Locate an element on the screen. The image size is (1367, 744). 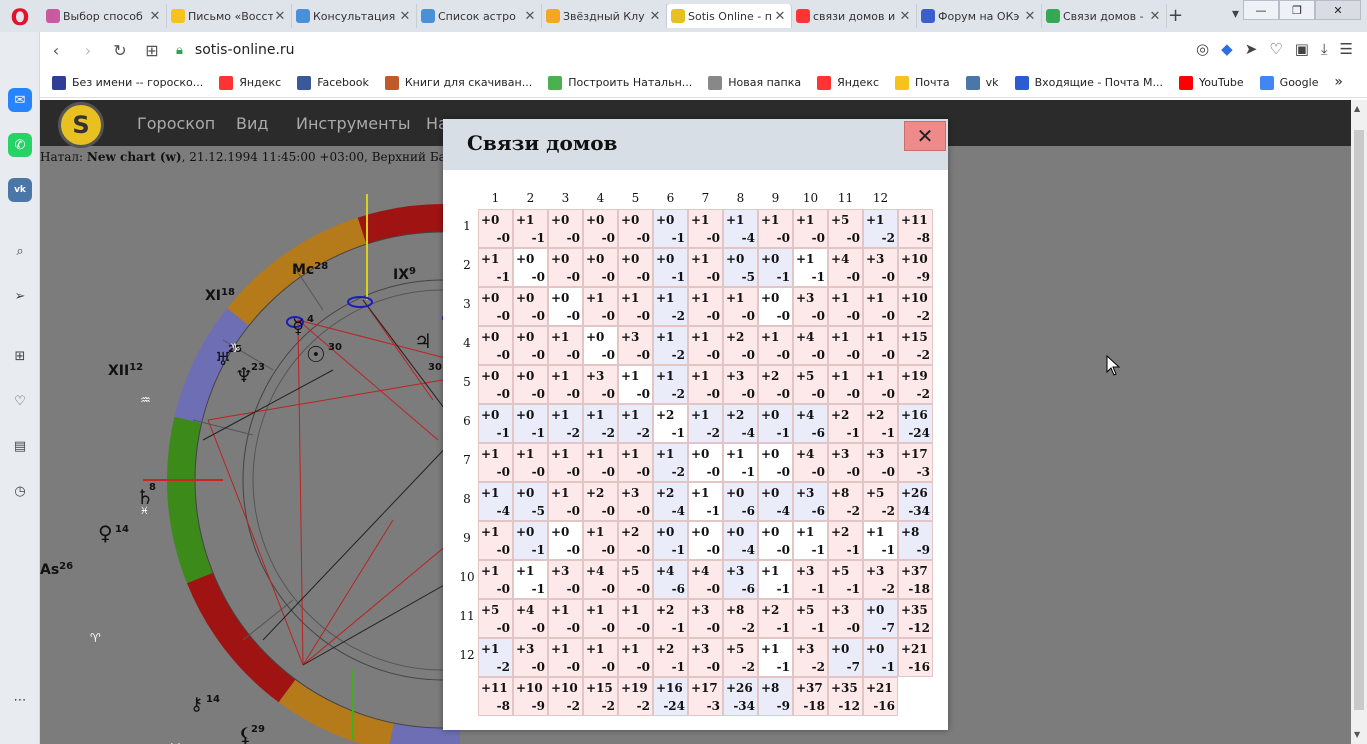
bookmark-item: vk is located at coordinates (982, 82).